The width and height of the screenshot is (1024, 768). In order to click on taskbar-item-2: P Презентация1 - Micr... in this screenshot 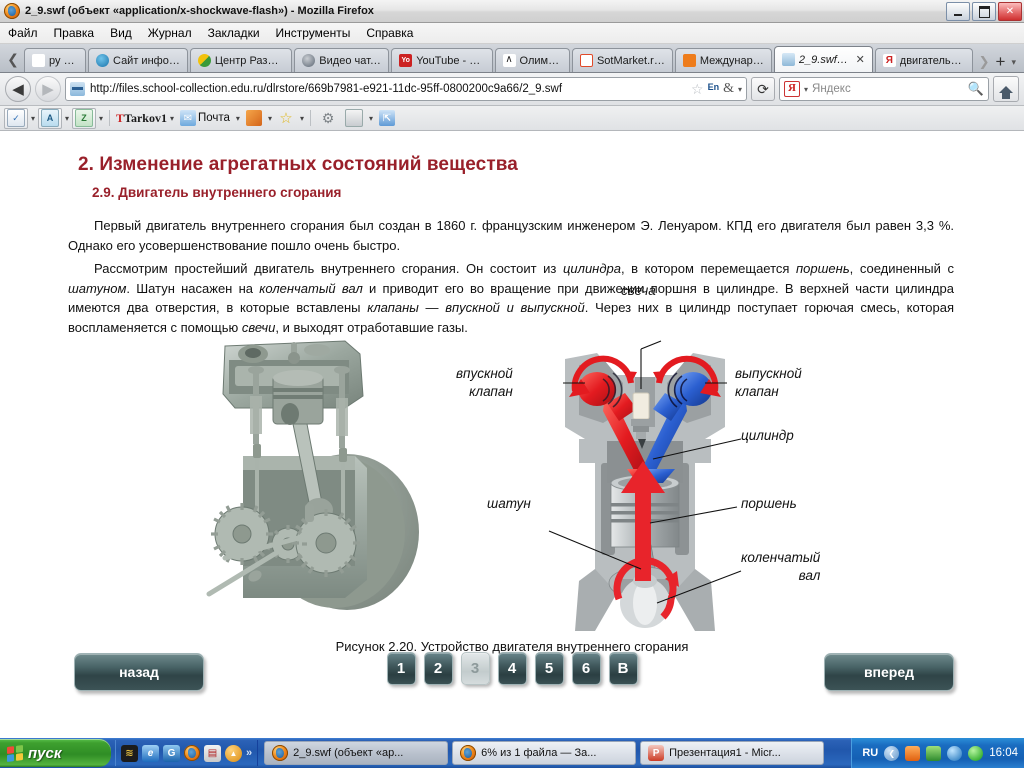, I will do `click(732, 753)`.